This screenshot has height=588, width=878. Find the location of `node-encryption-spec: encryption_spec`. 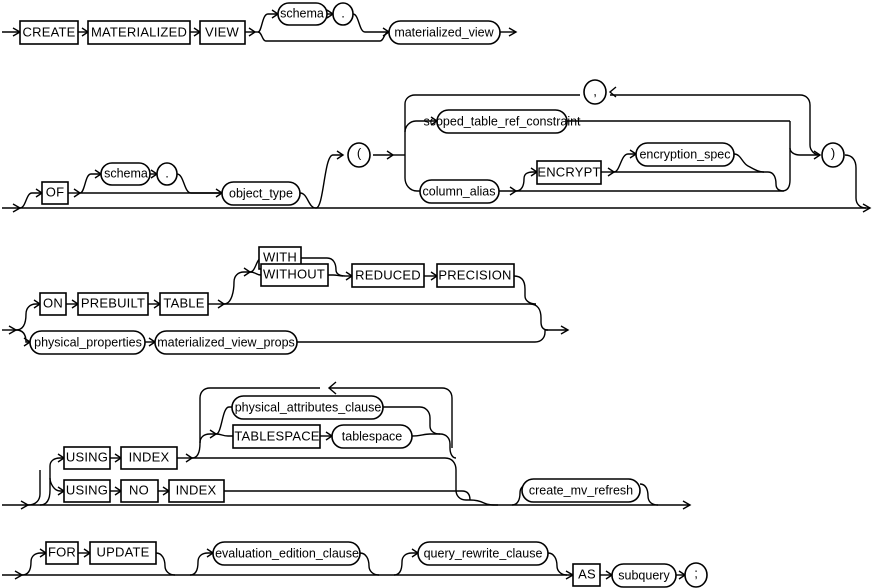

node-encryption-spec: encryption_spec is located at coordinates (685, 154).